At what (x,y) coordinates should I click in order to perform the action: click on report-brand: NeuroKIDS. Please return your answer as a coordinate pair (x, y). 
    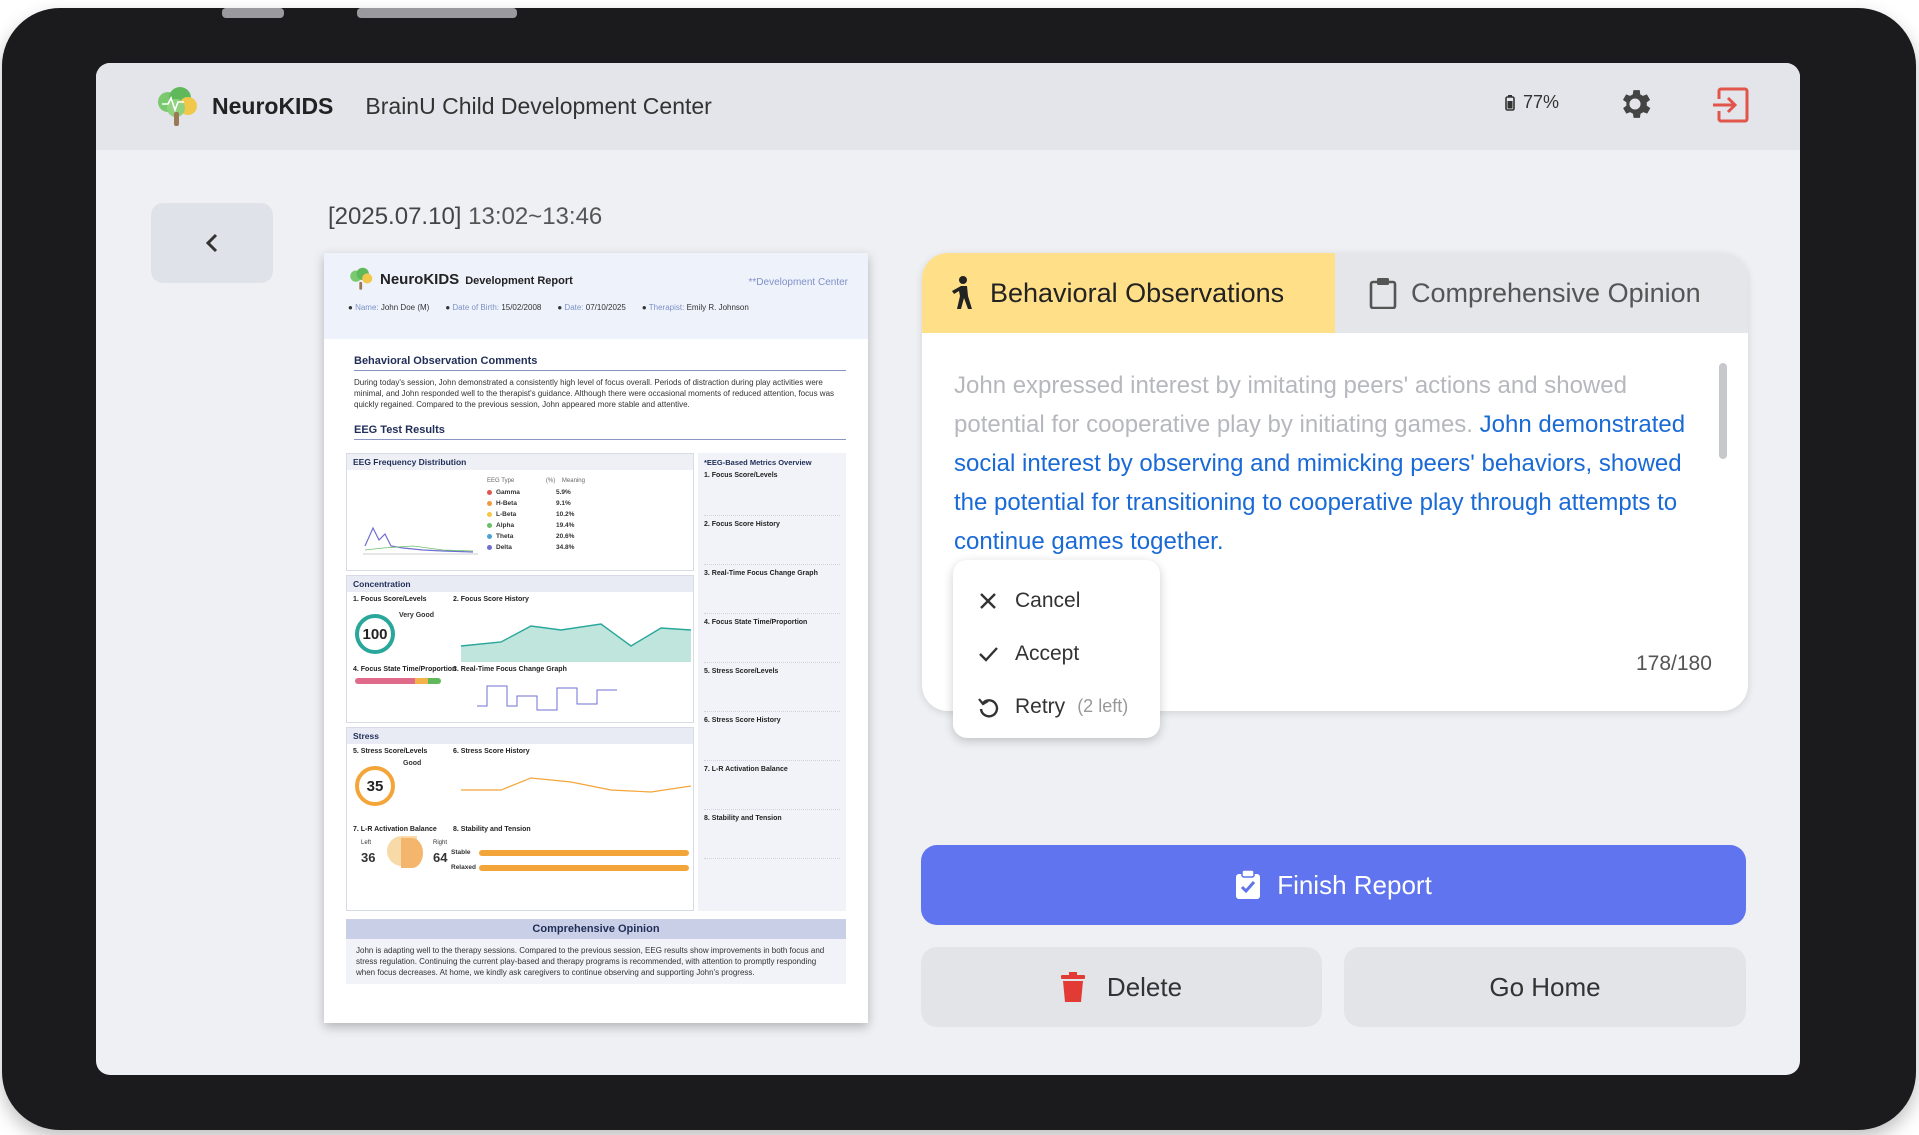
    Looking at the image, I should click on (420, 279).